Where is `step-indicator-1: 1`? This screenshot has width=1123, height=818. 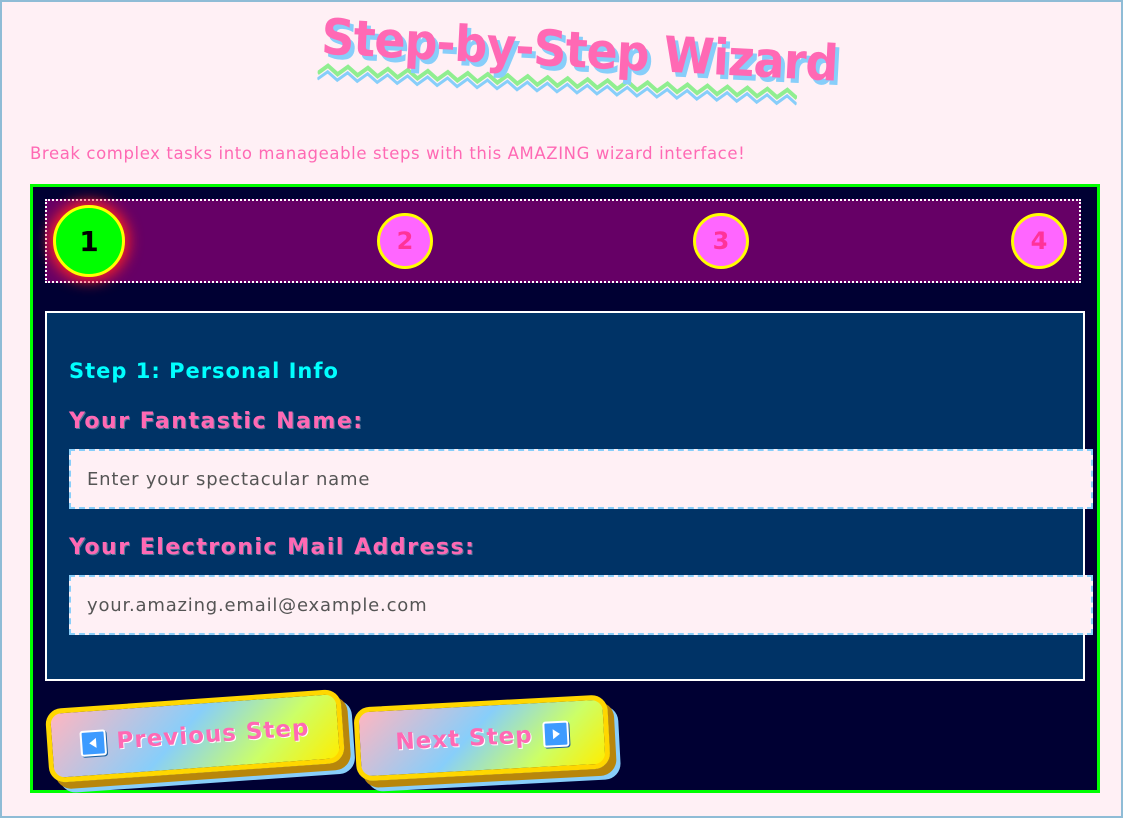 step-indicator-1: 1 is located at coordinates (89, 241).